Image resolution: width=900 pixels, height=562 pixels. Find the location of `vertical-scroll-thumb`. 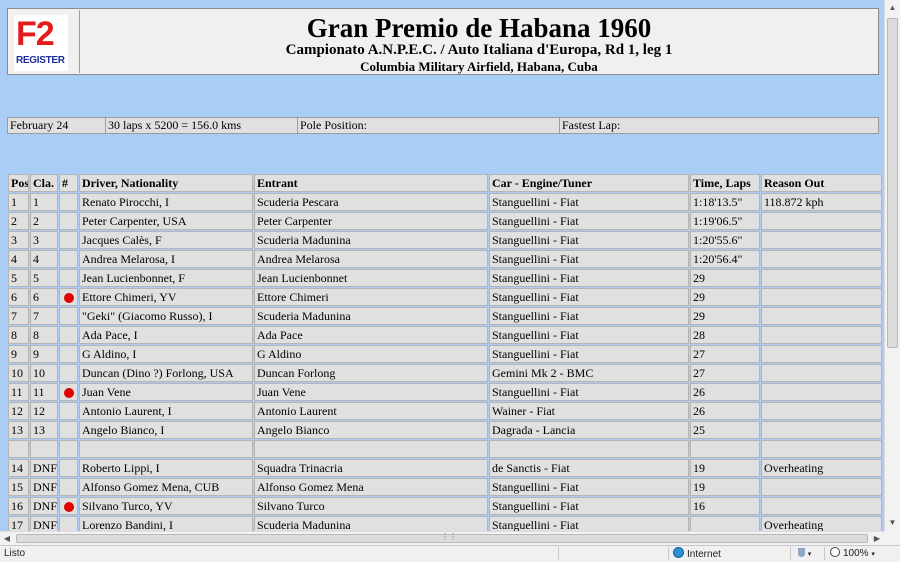

vertical-scroll-thumb is located at coordinates (892, 183).